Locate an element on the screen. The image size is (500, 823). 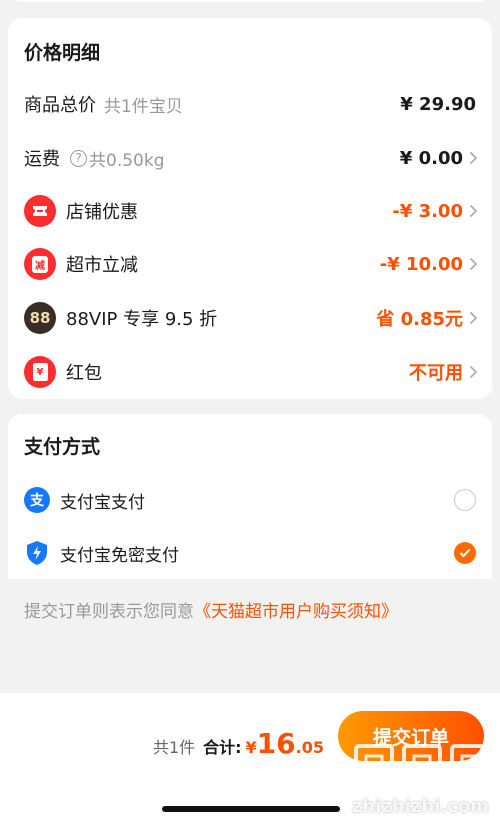
alipay-nopwd-radio is located at coordinates (465, 553).